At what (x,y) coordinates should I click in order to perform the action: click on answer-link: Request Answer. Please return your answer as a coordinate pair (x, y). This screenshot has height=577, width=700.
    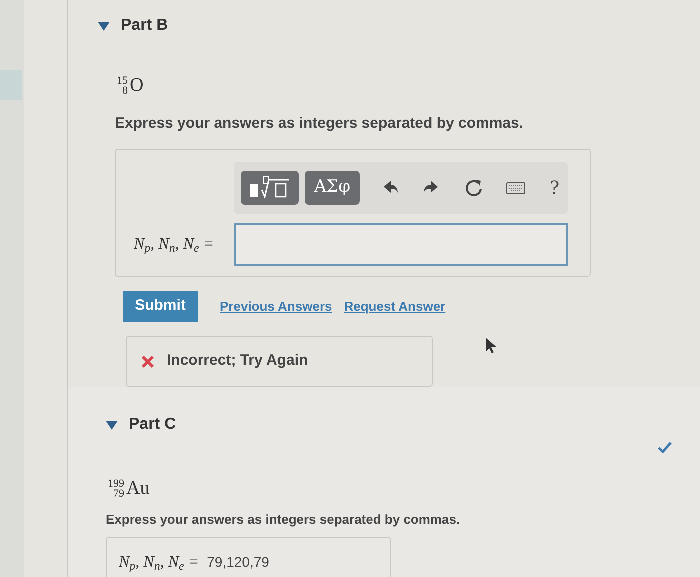
    Looking at the image, I should click on (395, 306).